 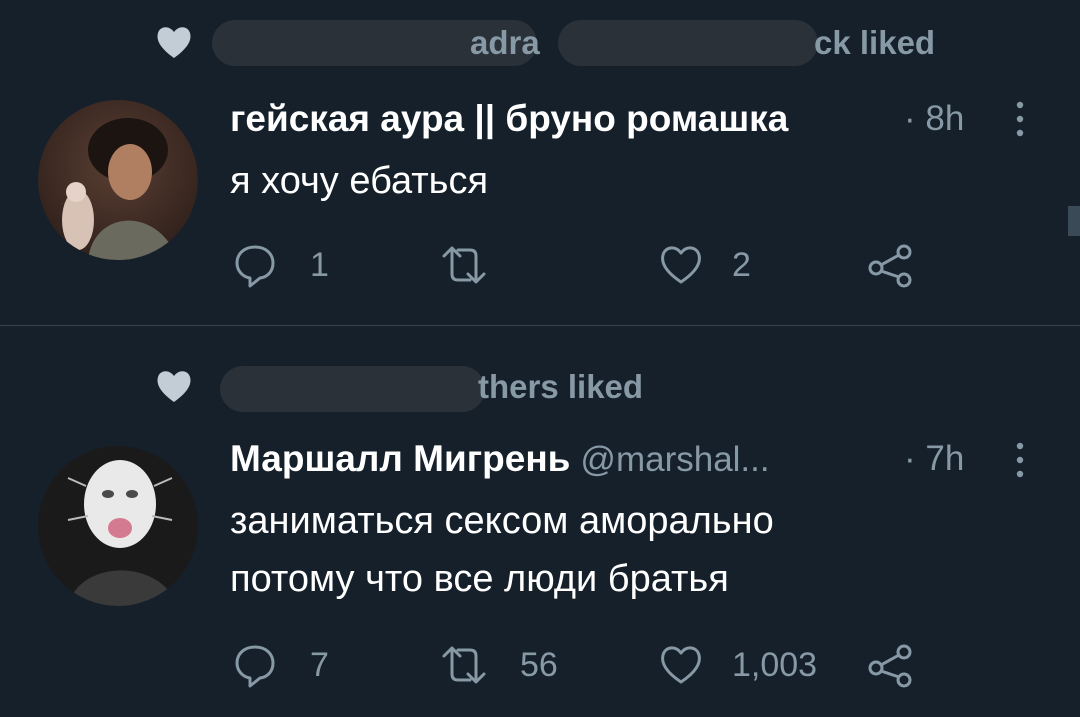 What do you see at coordinates (400, 458) in the screenshot?
I see `author-name: Маршалл Мигрень` at bounding box center [400, 458].